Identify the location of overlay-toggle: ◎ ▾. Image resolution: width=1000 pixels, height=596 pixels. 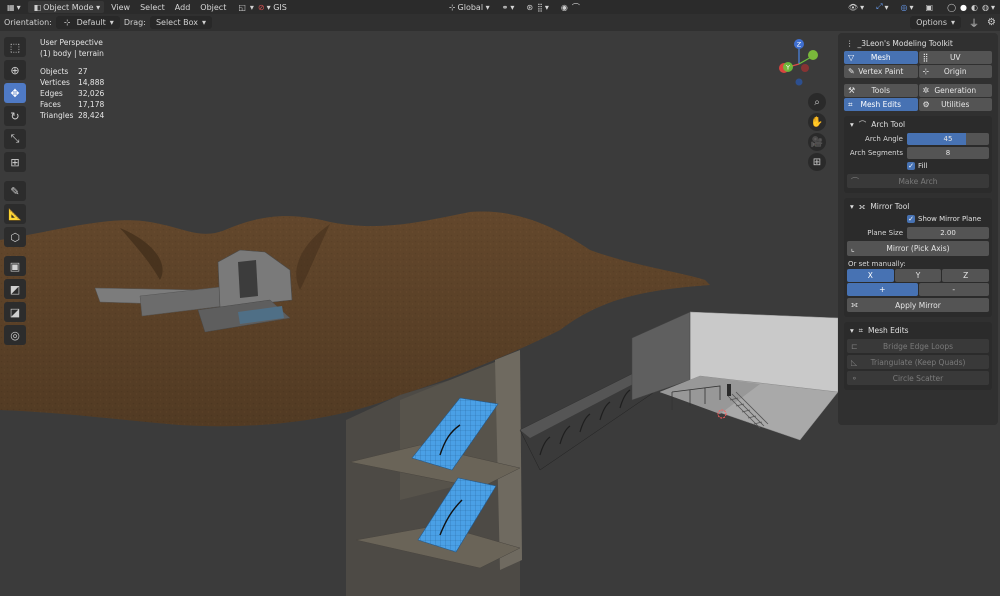
(906, 7).